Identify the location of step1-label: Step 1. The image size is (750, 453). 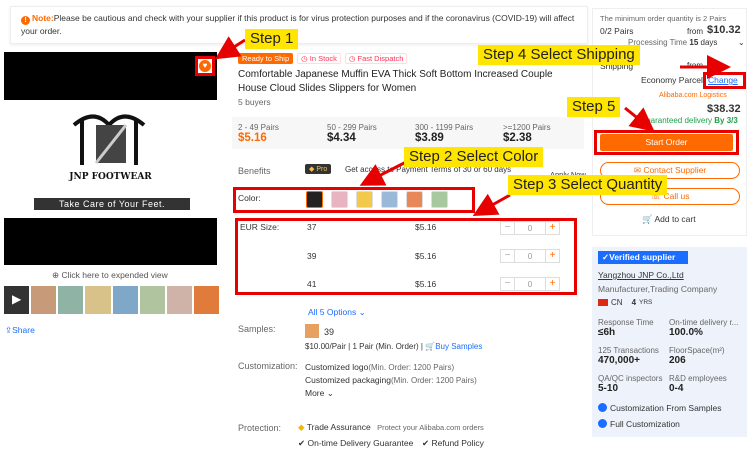
(272, 39).